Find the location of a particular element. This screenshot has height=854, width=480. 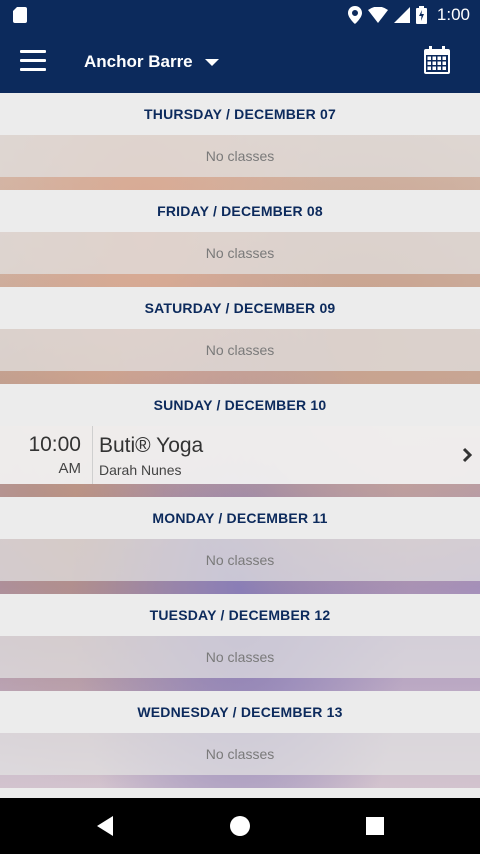

studio-name: Anchor Barre is located at coordinates (138, 61).